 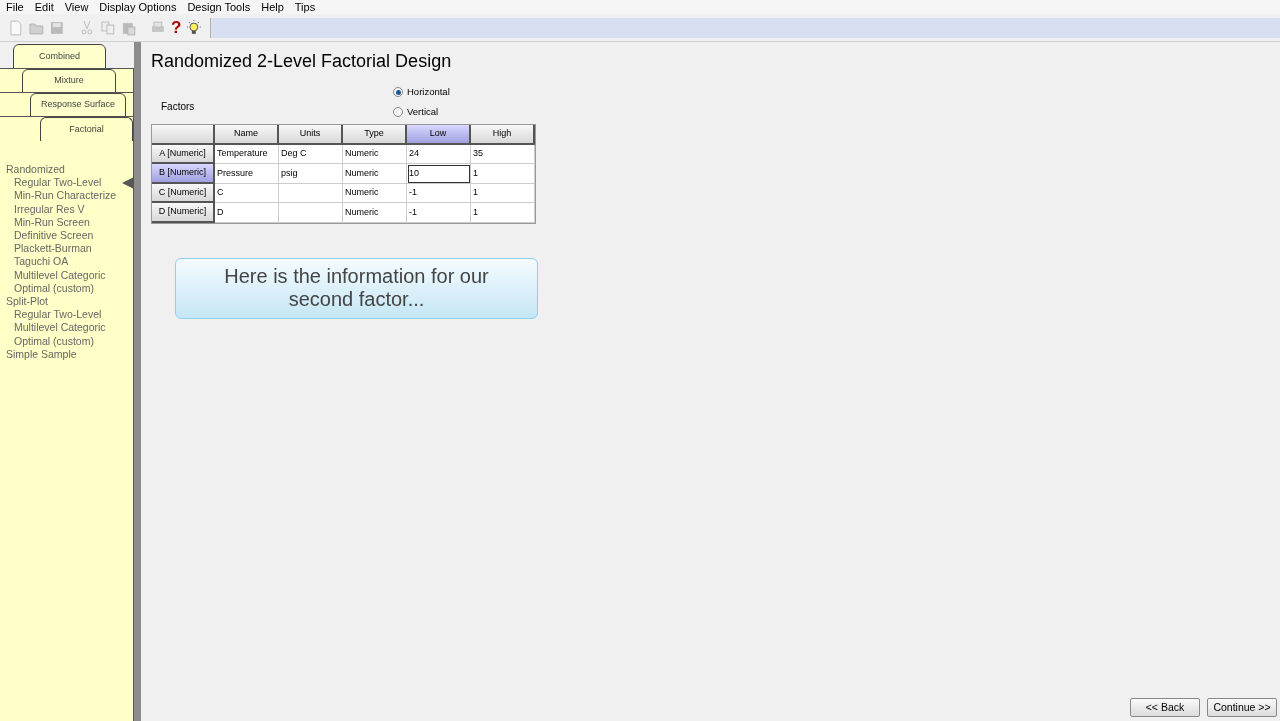 What do you see at coordinates (66, 196) in the screenshot?
I see `sidebar-item: Min-Run Characterize` at bounding box center [66, 196].